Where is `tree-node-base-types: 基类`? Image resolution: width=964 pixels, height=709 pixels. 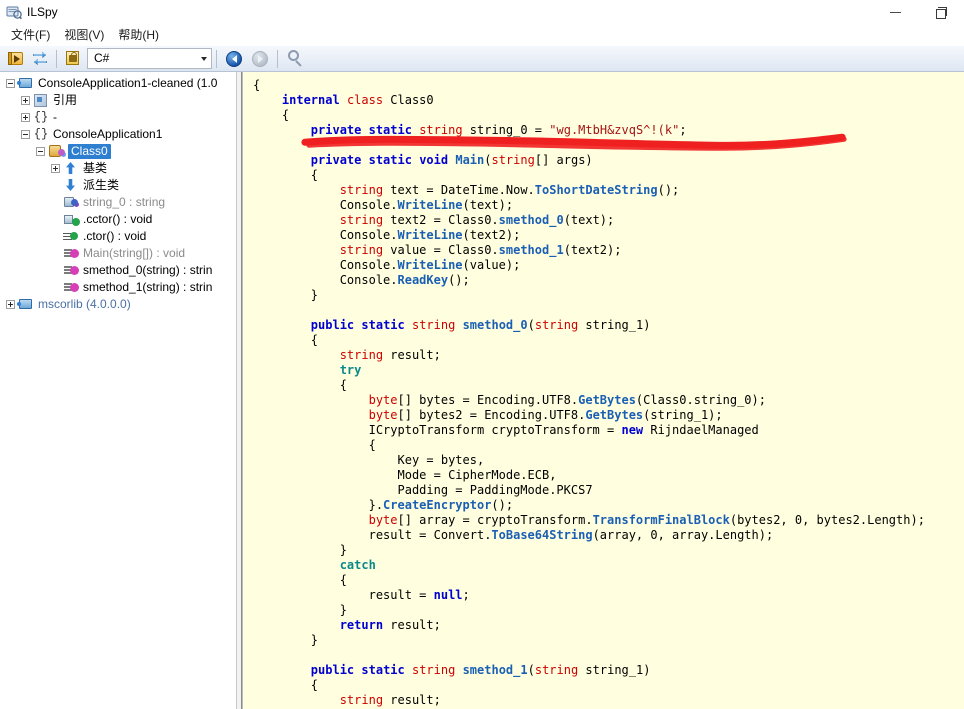 tree-node-base-types: 基类 is located at coordinates (118, 168).